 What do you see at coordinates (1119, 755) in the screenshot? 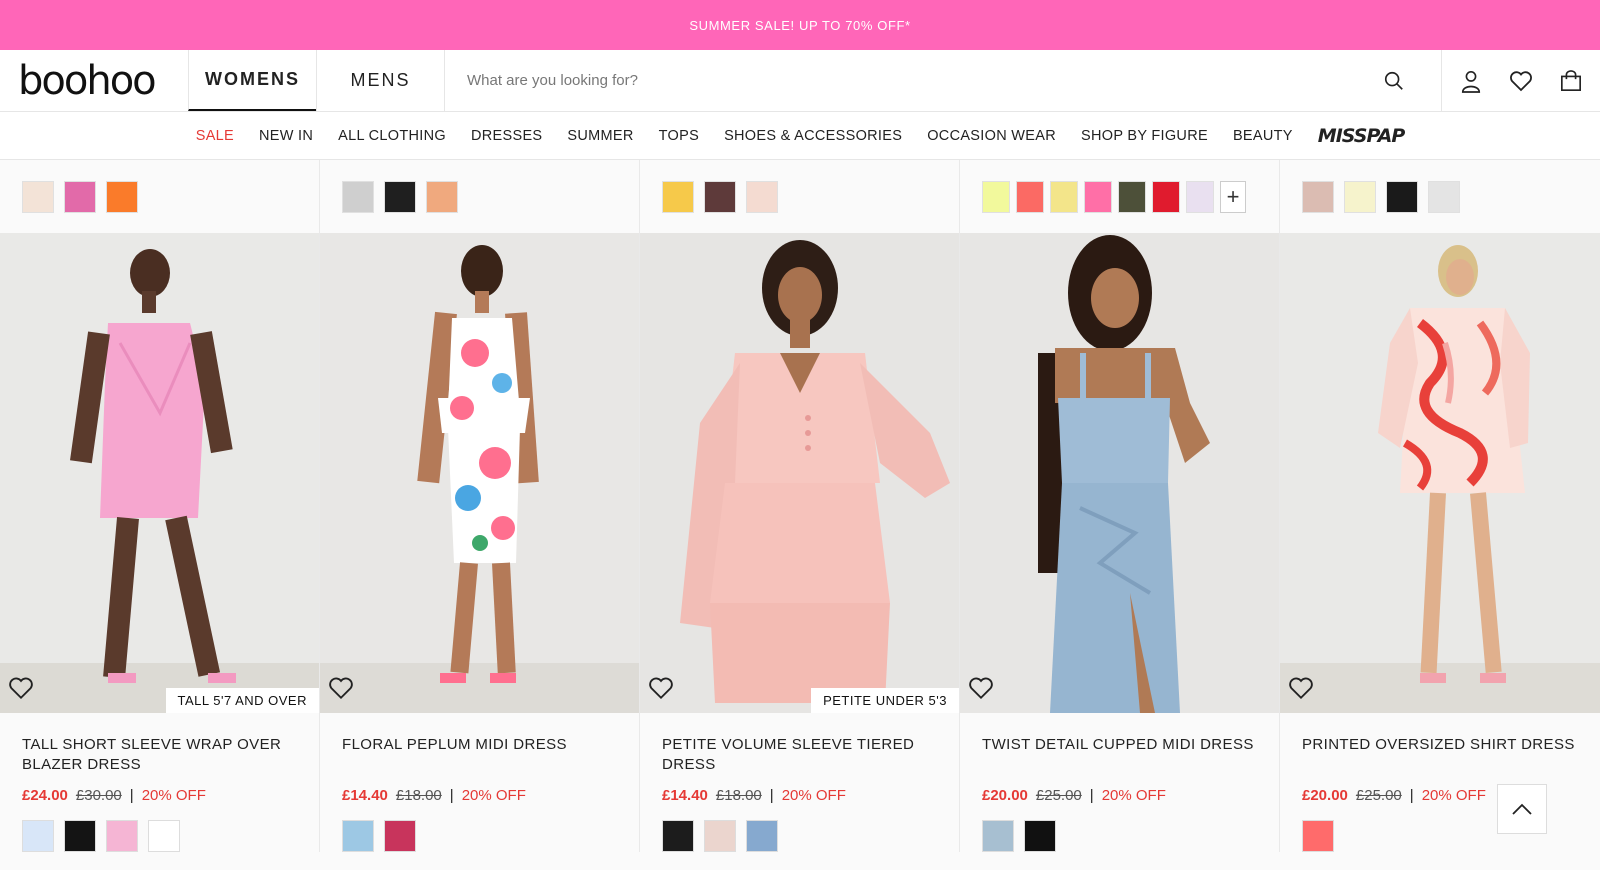
I see `product-title: TWIST DETAIL CUPPED MIDI DRESS` at bounding box center [1119, 755].